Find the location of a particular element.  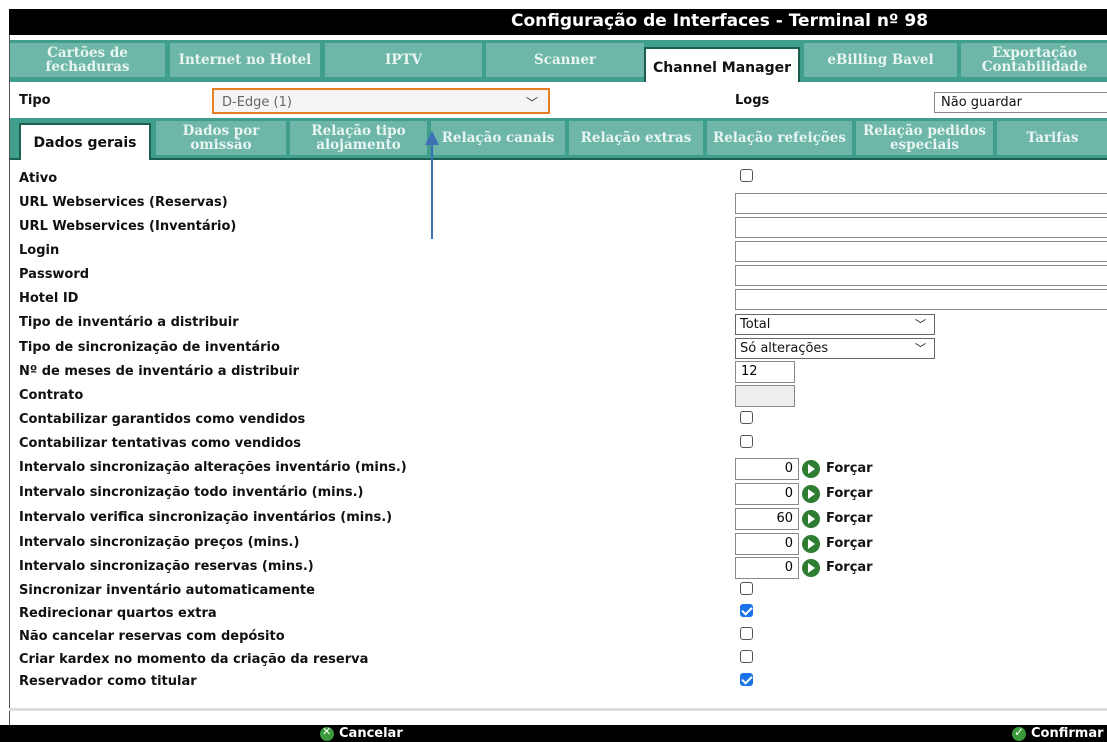

footer-bar: Cancelar Confirmar is located at coordinates (553, 733).